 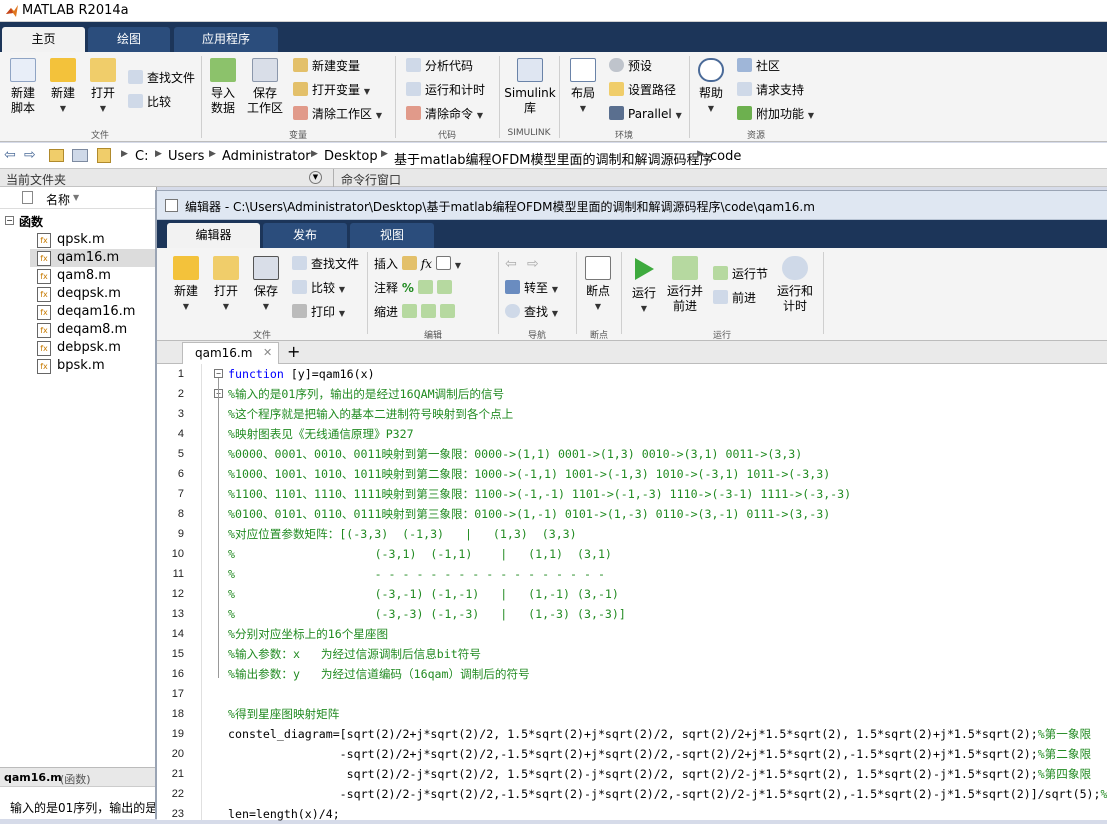 I want to click on path-segment: Administrator, so click(x=266, y=156).